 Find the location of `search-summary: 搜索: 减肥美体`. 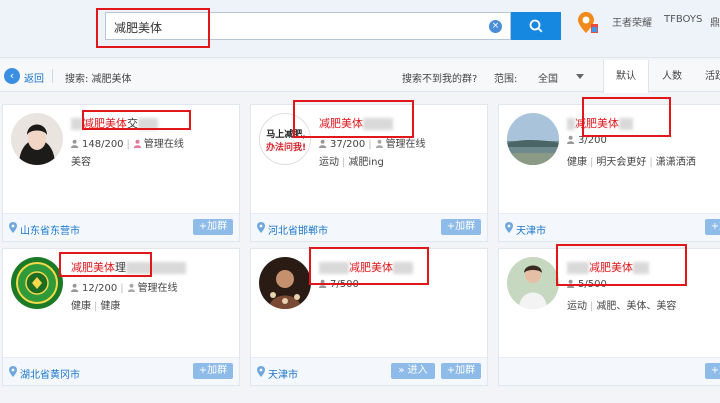

search-summary: 搜索: 减肥美体 is located at coordinates (98, 79).